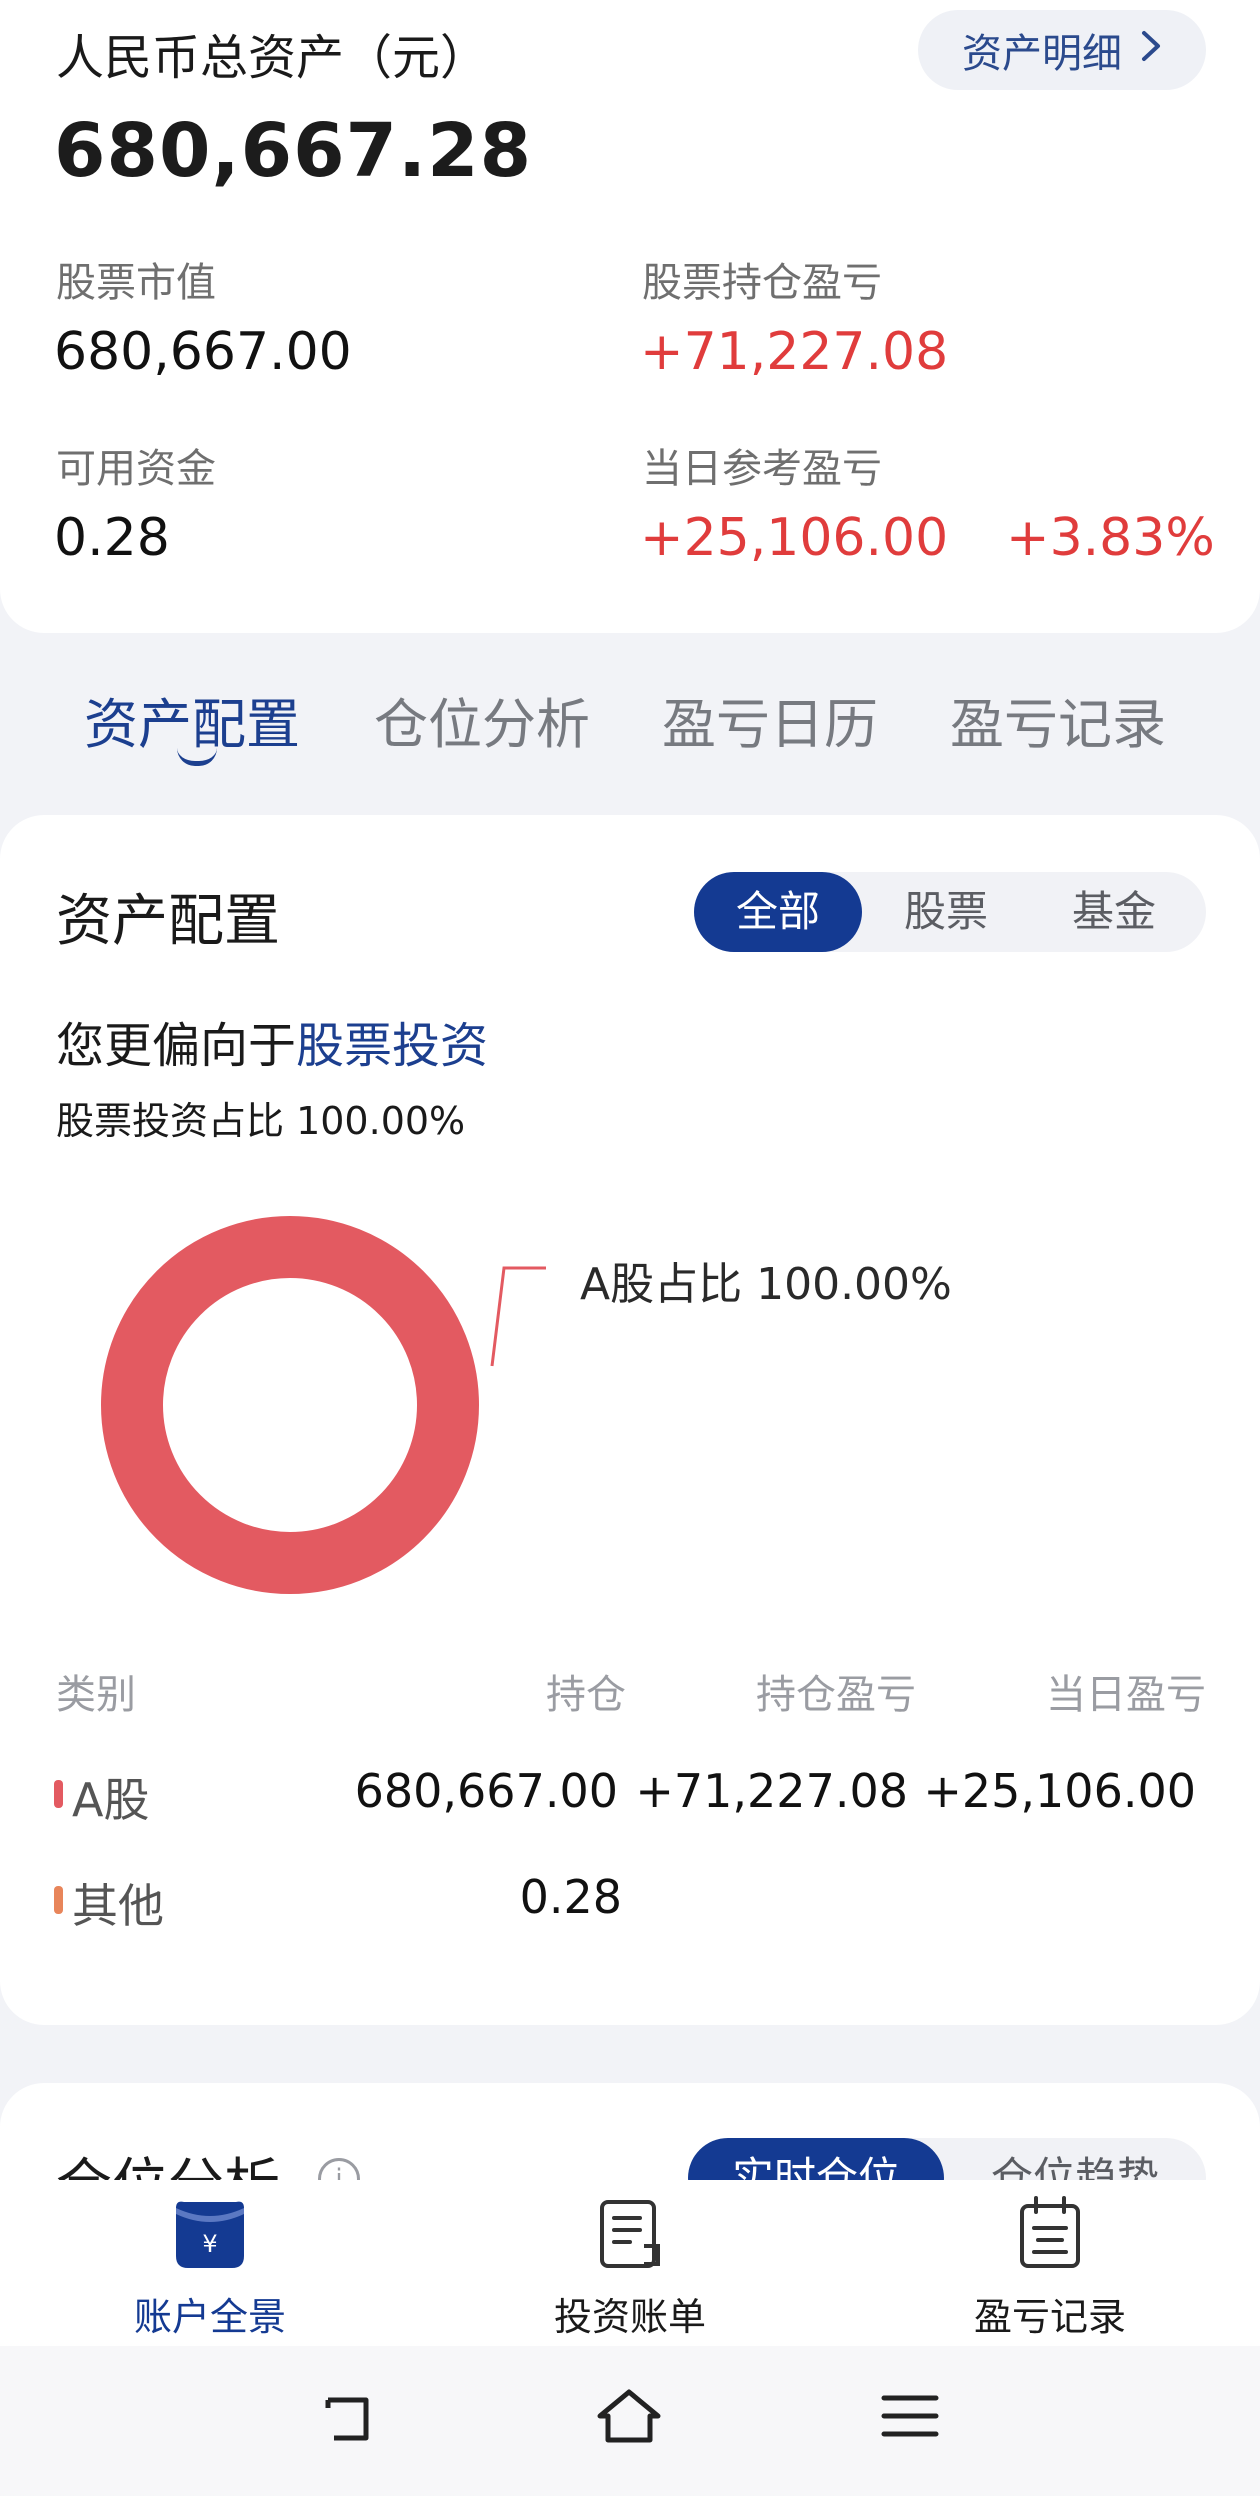  Describe the element at coordinates (630, 2313) in the screenshot. I see `nav-investment-bill: 投资账单` at that location.